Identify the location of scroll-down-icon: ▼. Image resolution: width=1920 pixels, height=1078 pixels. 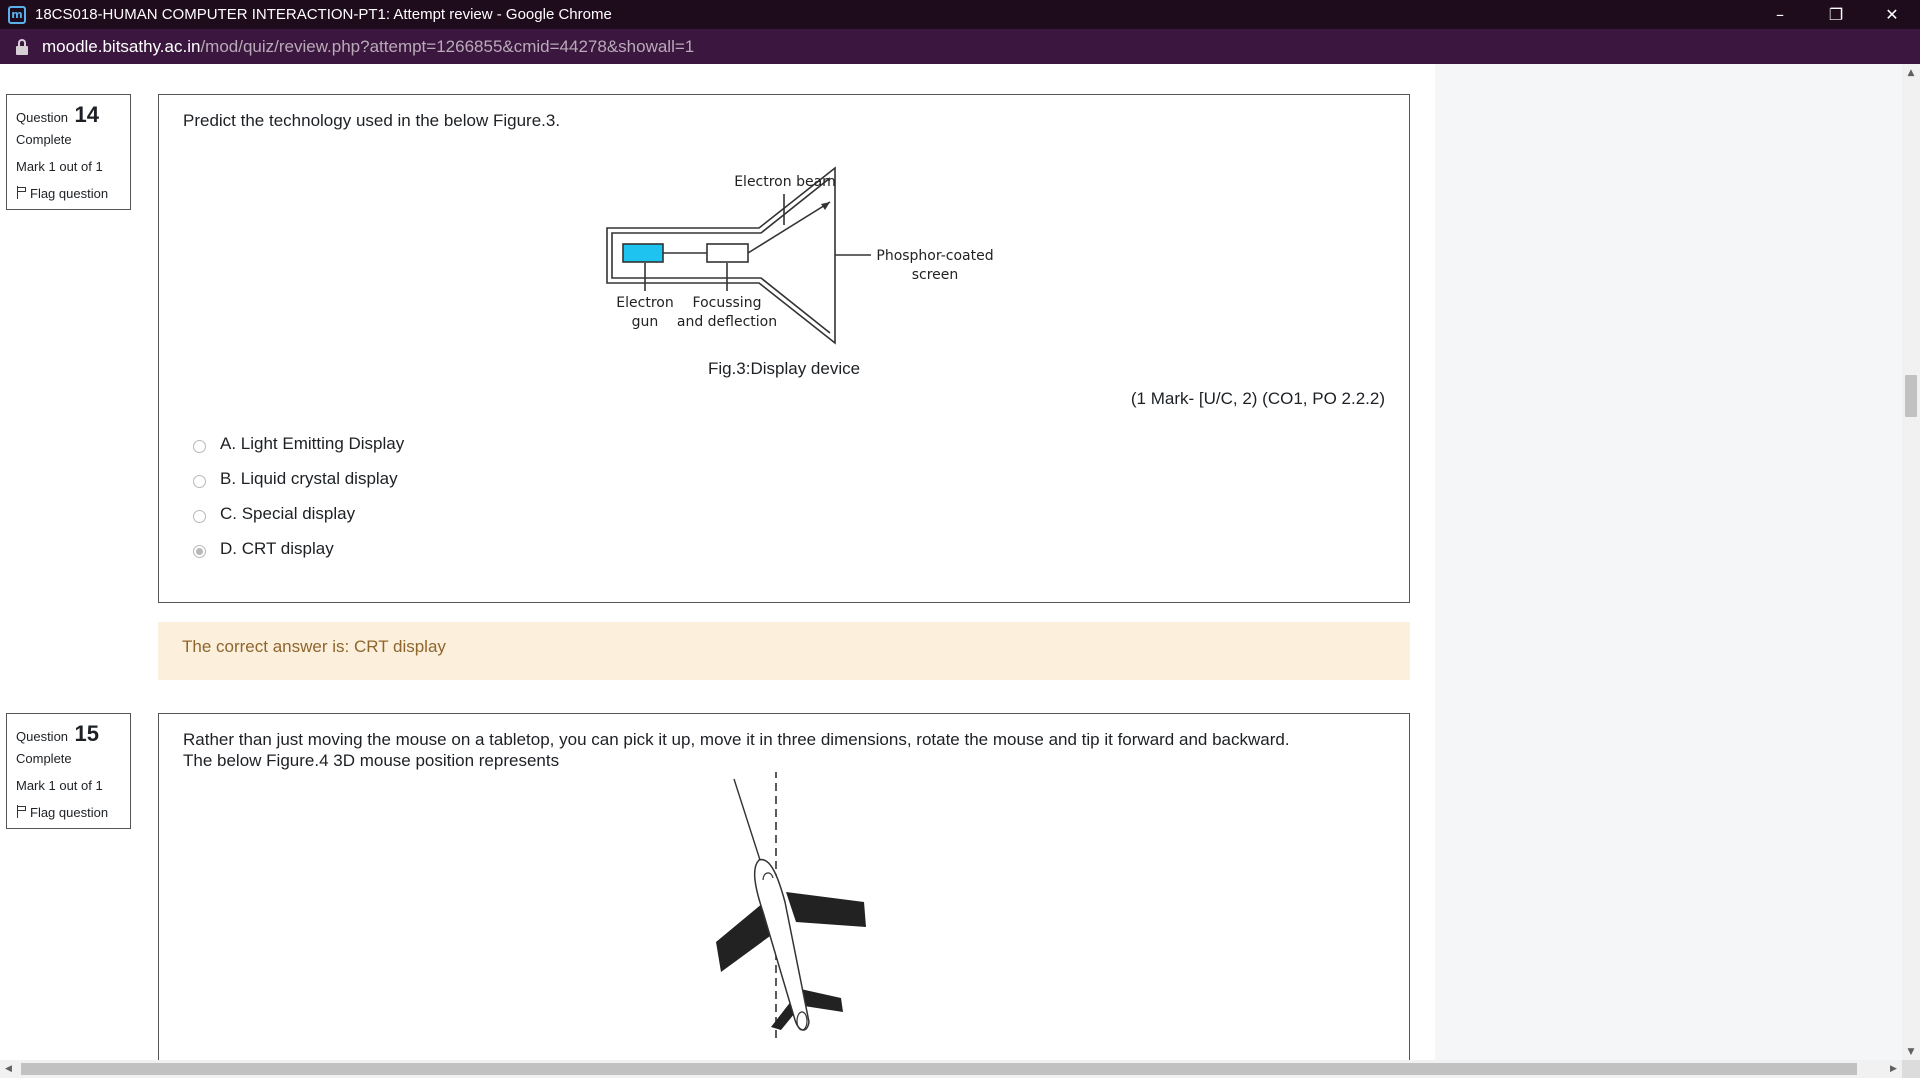
(1911, 1051).